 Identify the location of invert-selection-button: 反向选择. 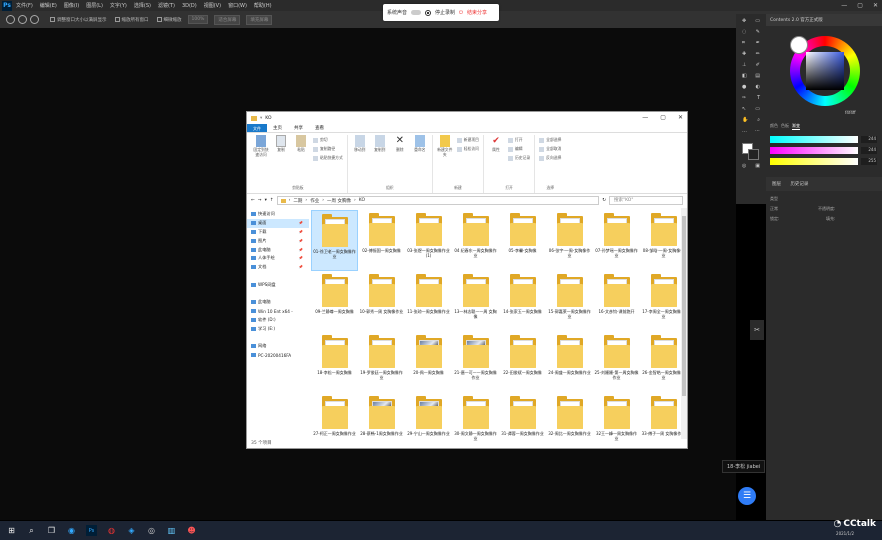
(550, 158).